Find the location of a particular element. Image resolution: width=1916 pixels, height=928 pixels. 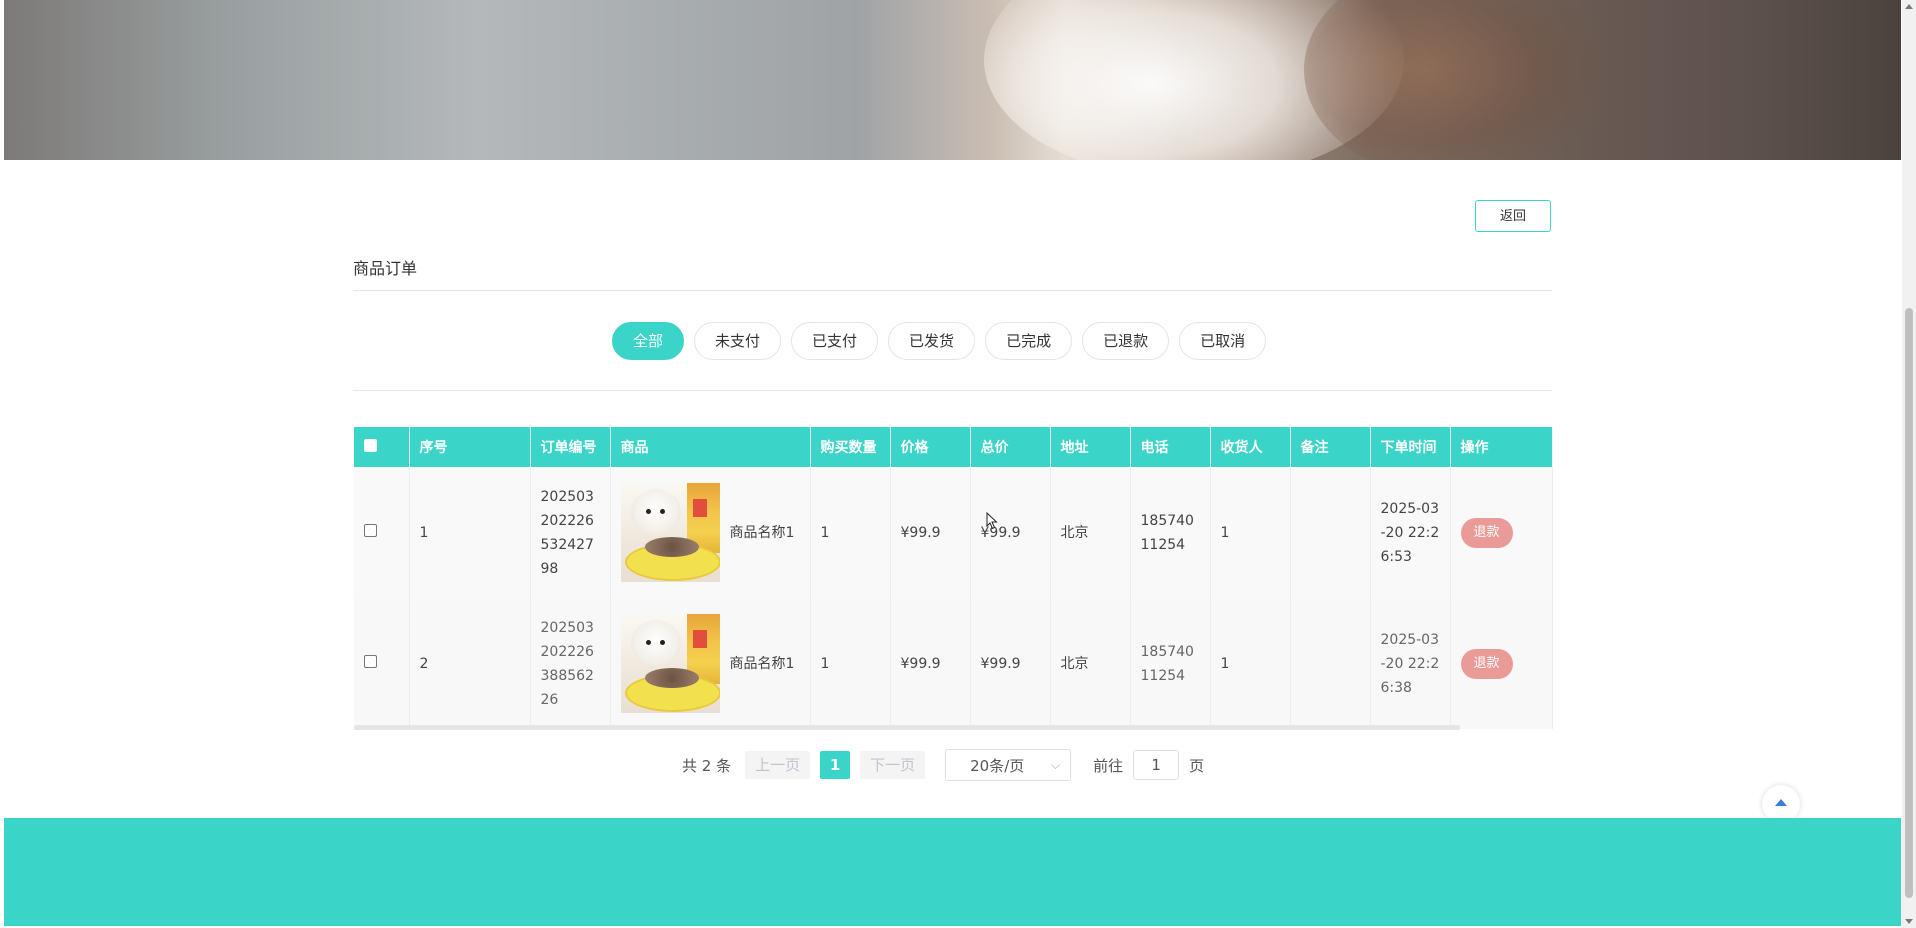

column-header: 备注 is located at coordinates (1330, 447).